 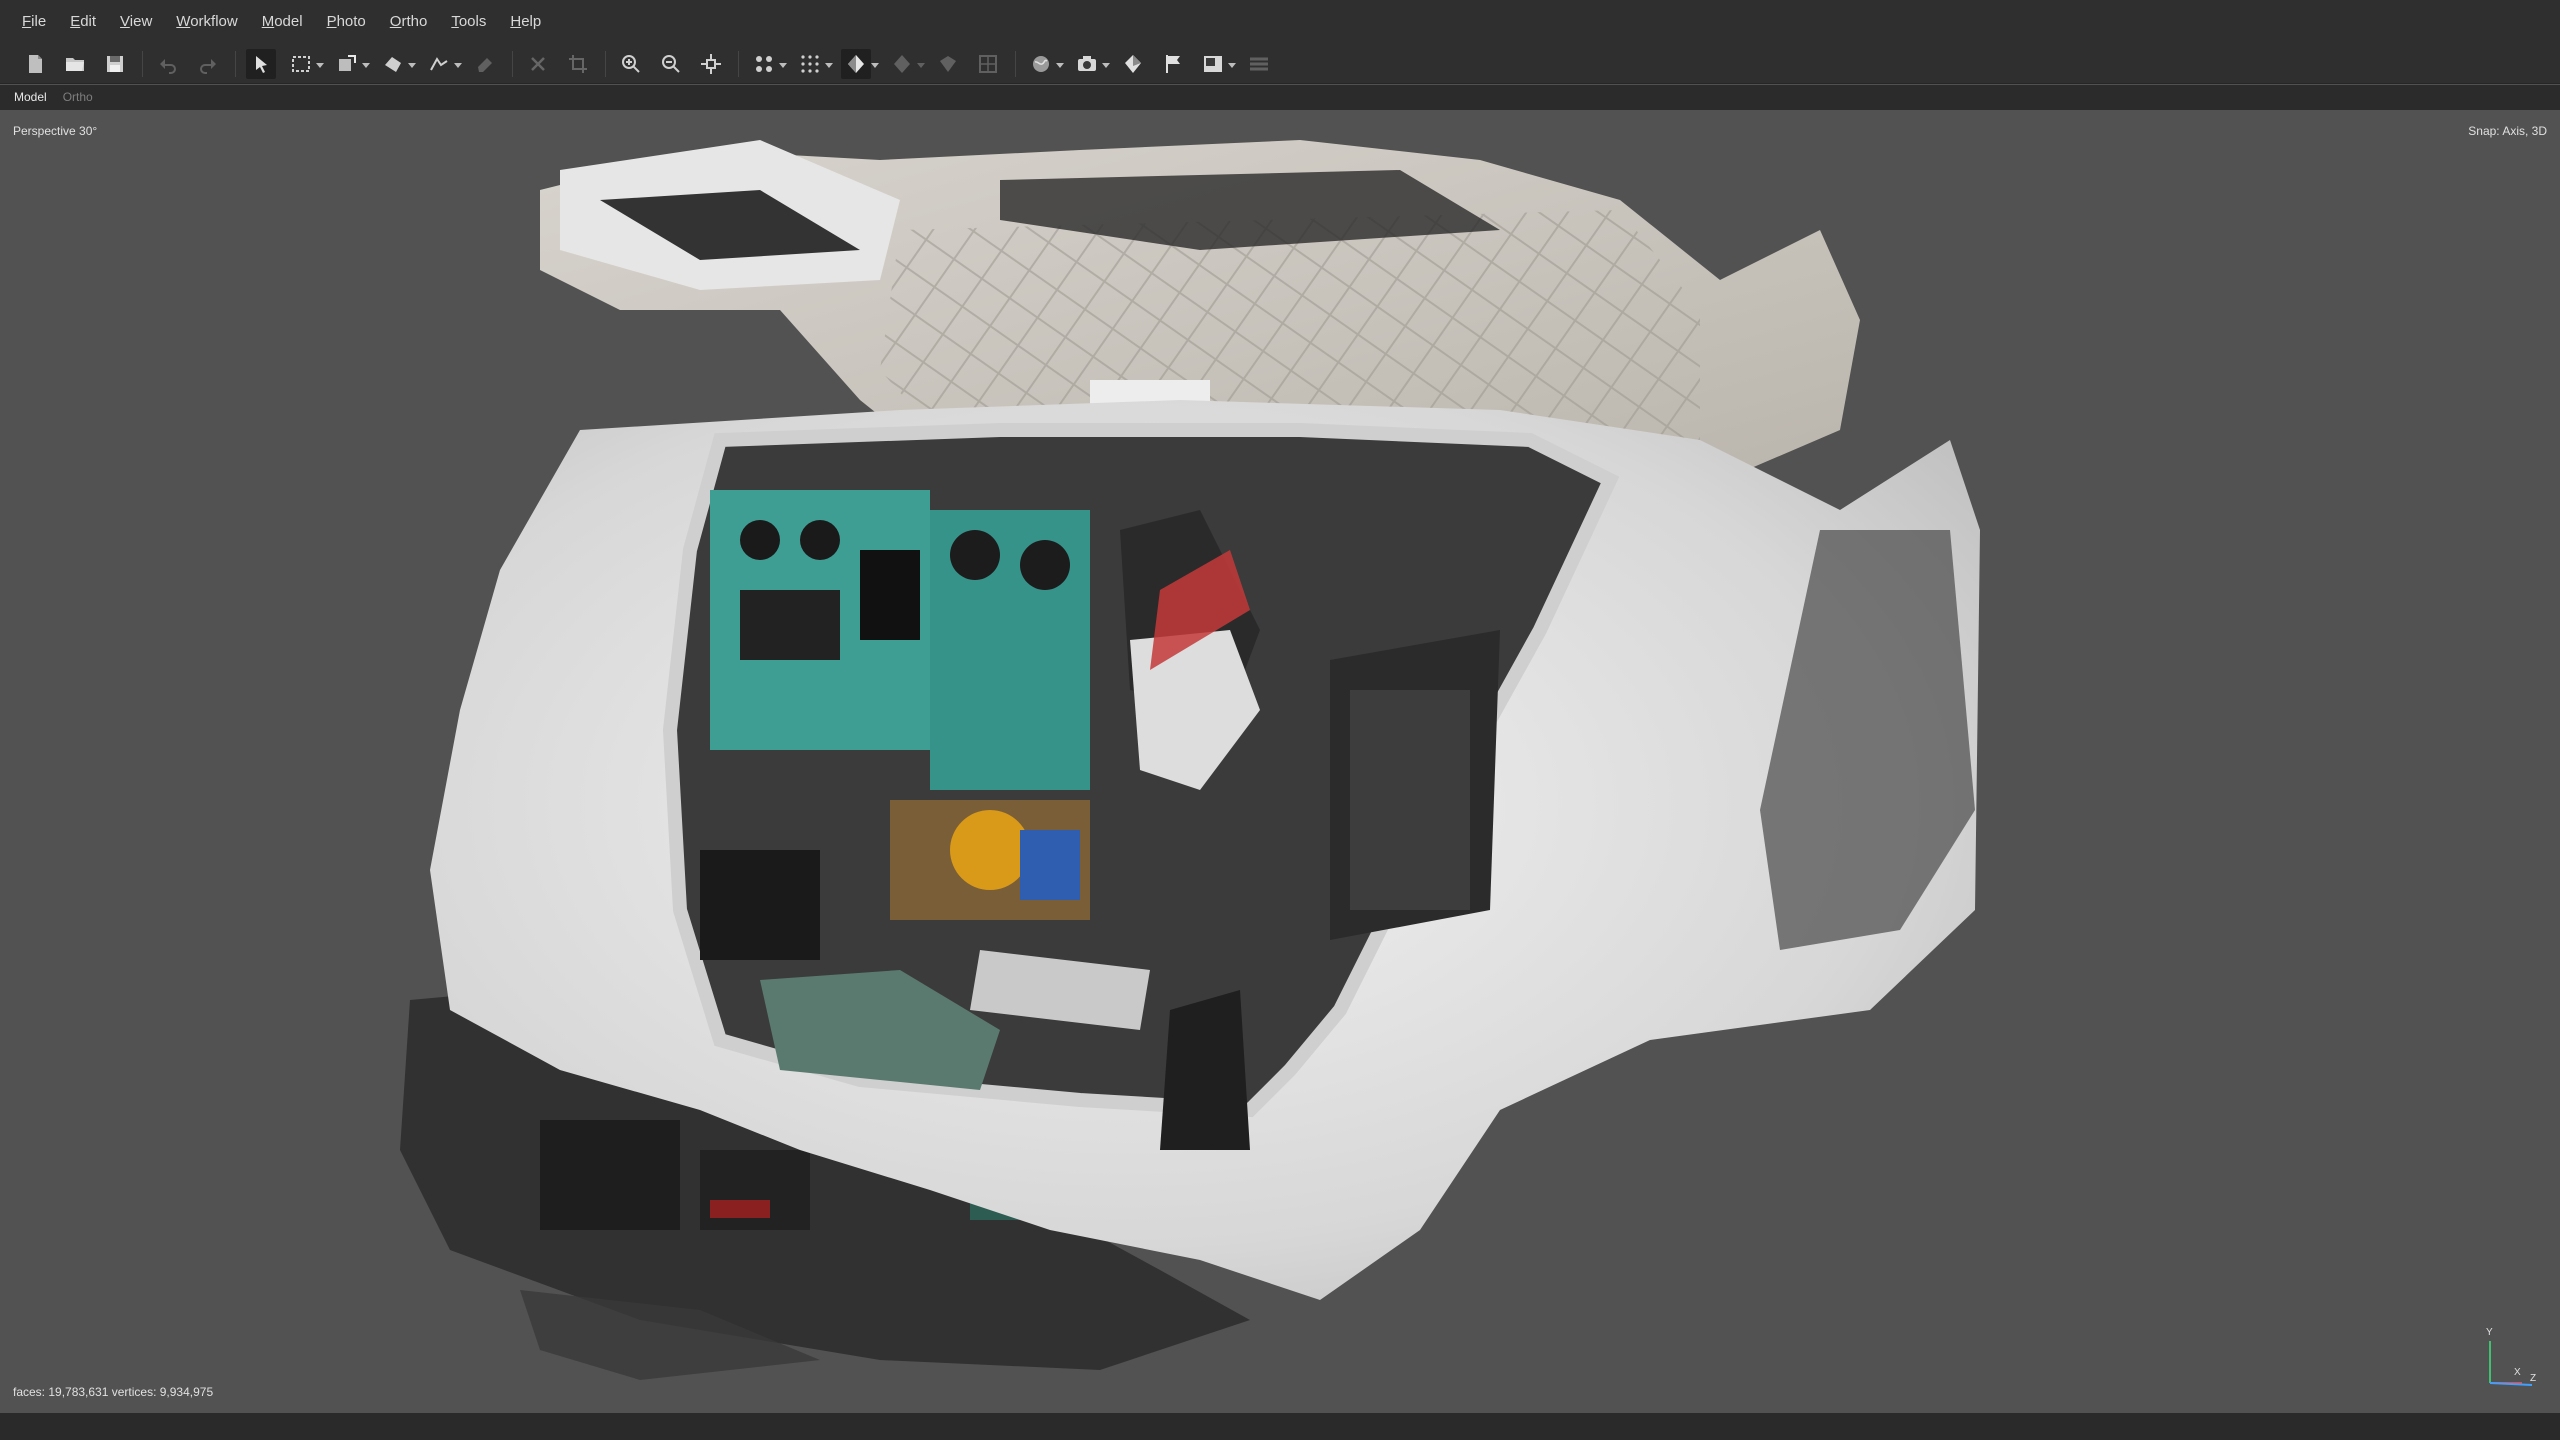 What do you see at coordinates (83, 22) in the screenshot?
I see `menu-edit: Edit` at bounding box center [83, 22].